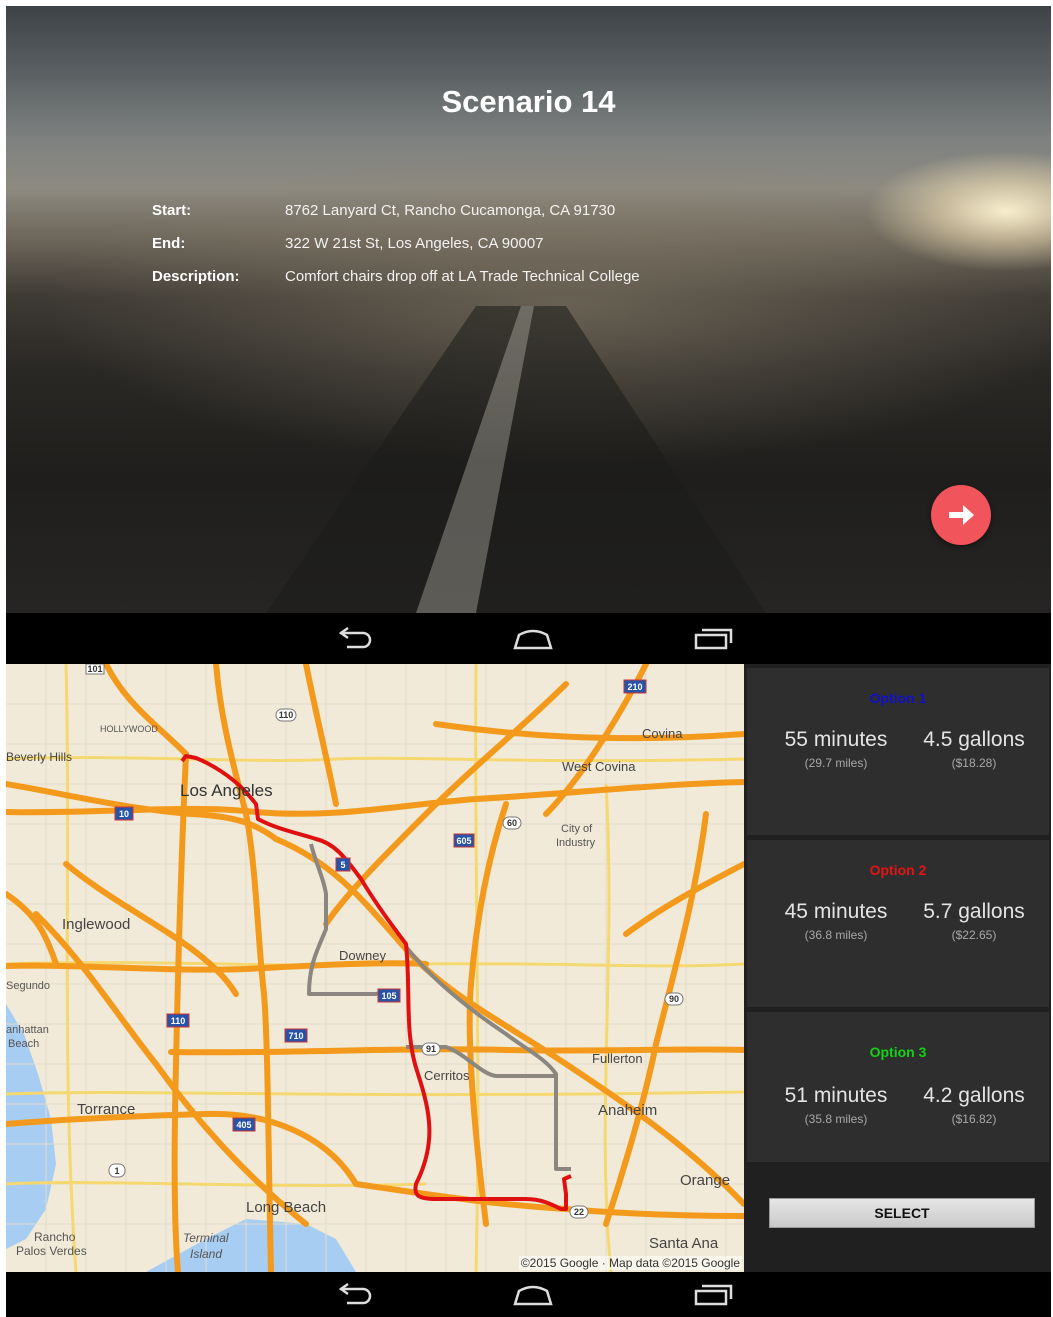  I want to click on svg-text: 5, so click(342, 865).